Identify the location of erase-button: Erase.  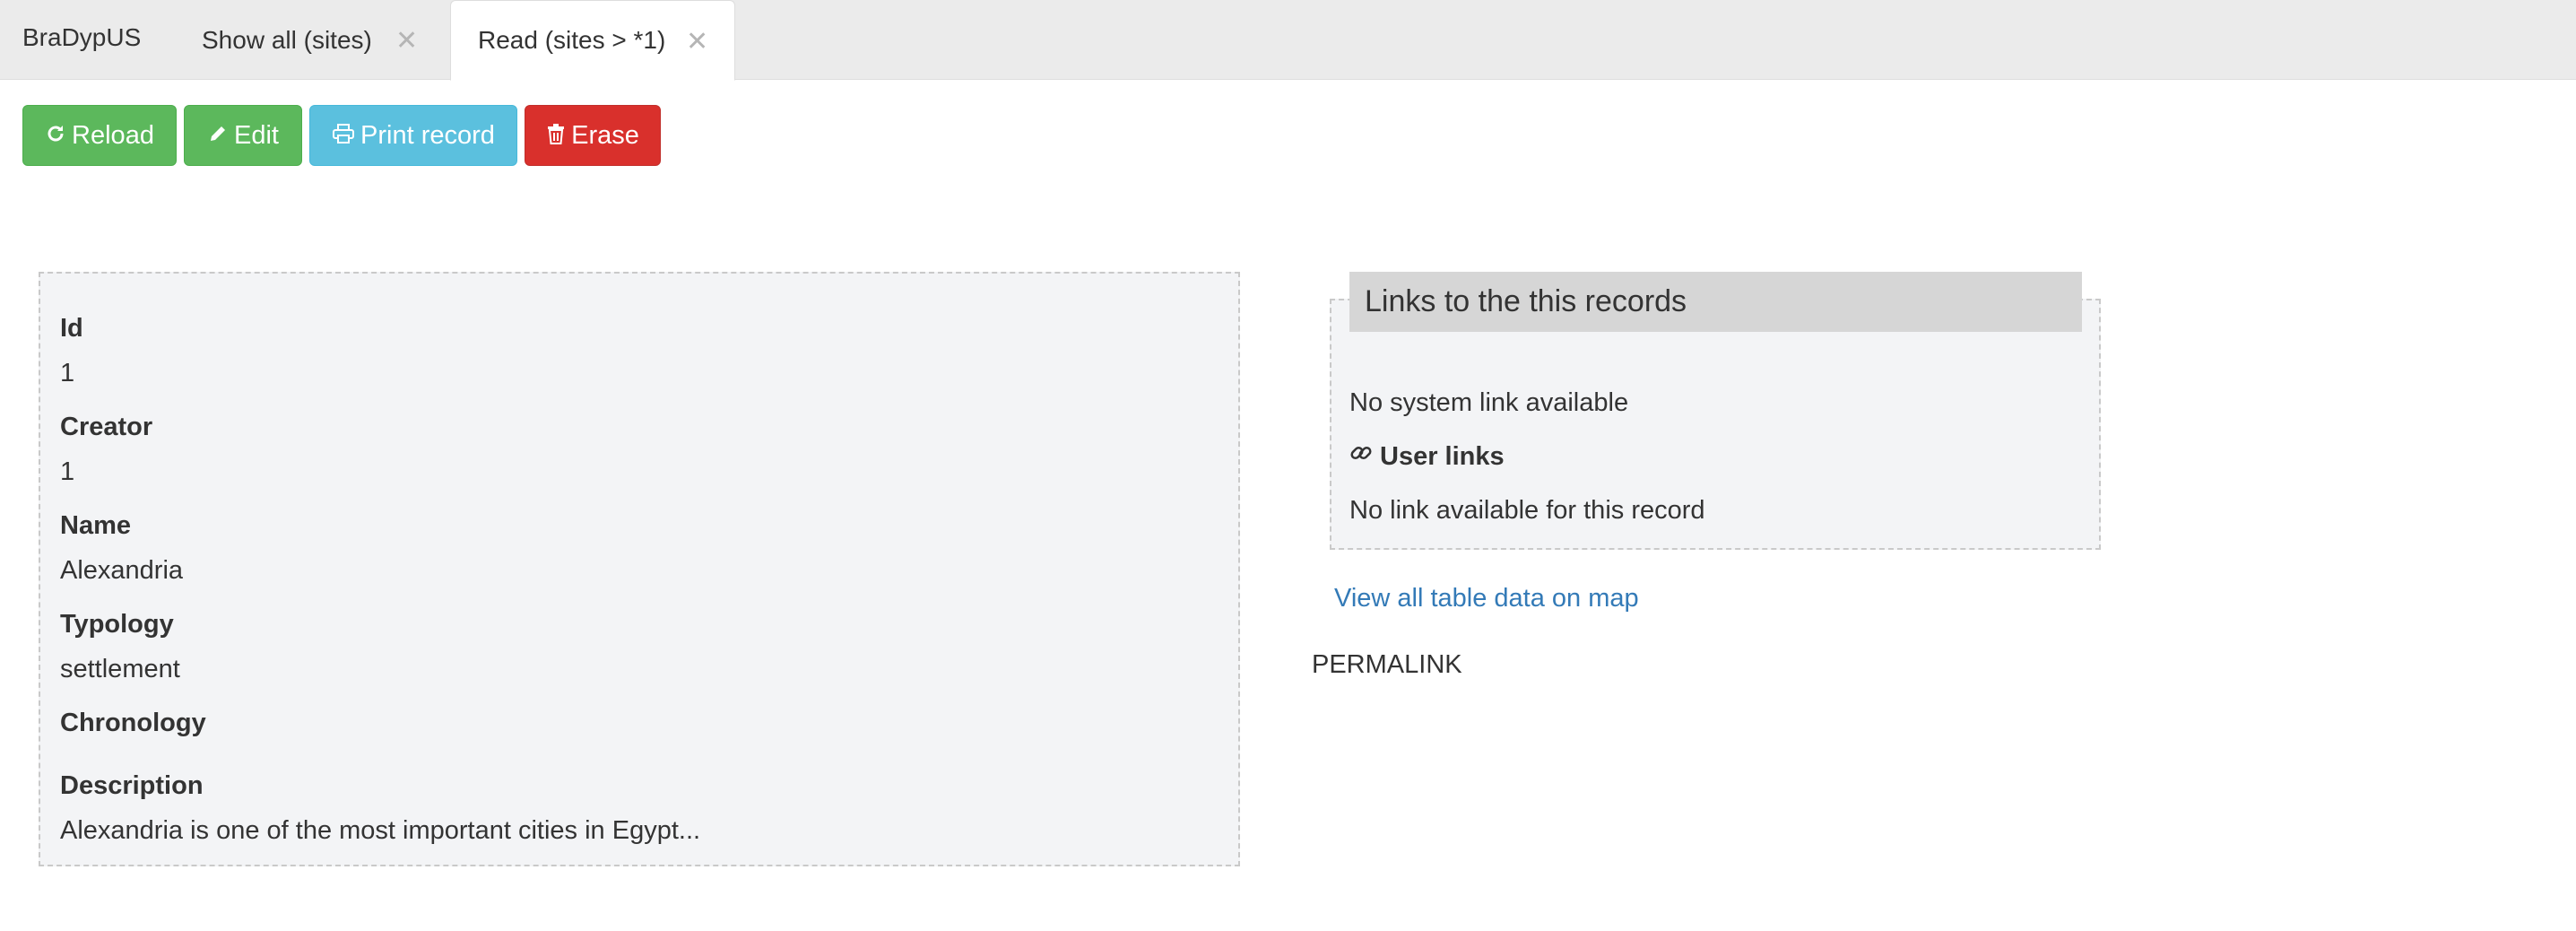
(593, 135).